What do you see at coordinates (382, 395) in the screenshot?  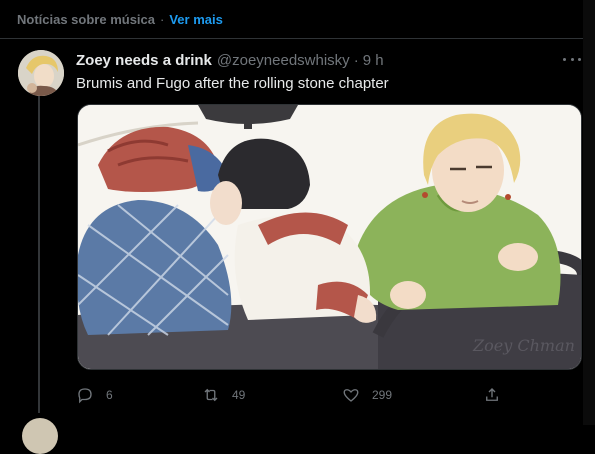 I see `like-count: 299` at bounding box center [382, 395].